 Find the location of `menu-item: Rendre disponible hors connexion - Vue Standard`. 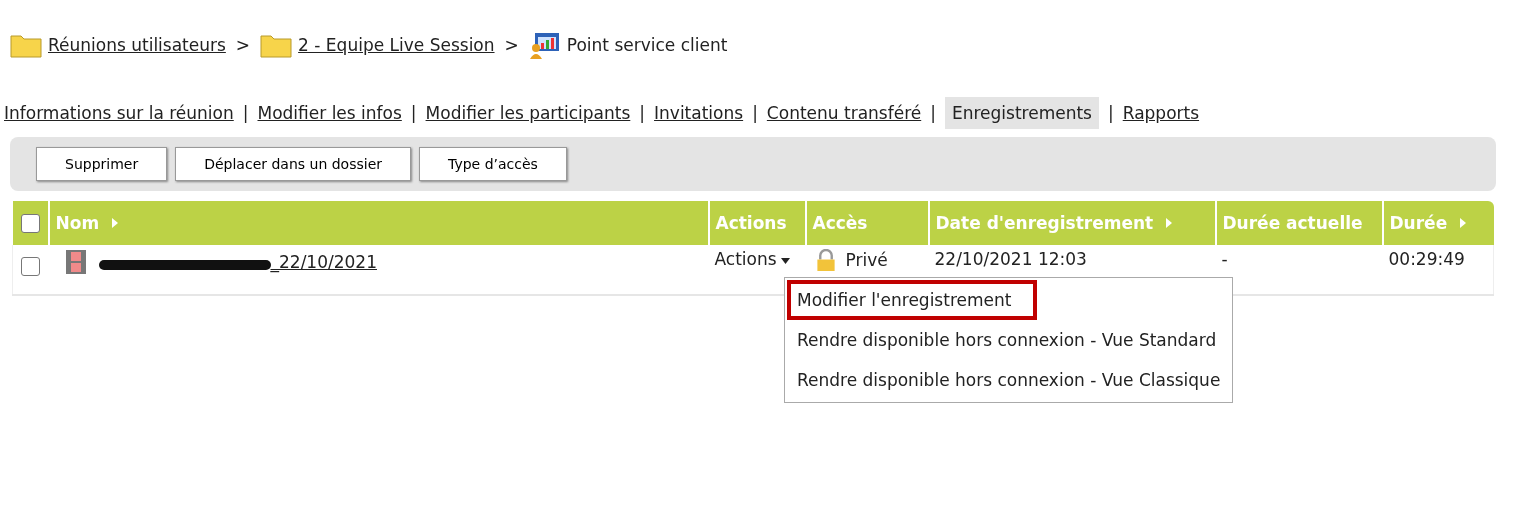

menu-item: Rendre disponible hors connexion - Vue Standard is located at coordinates (1009, 340).